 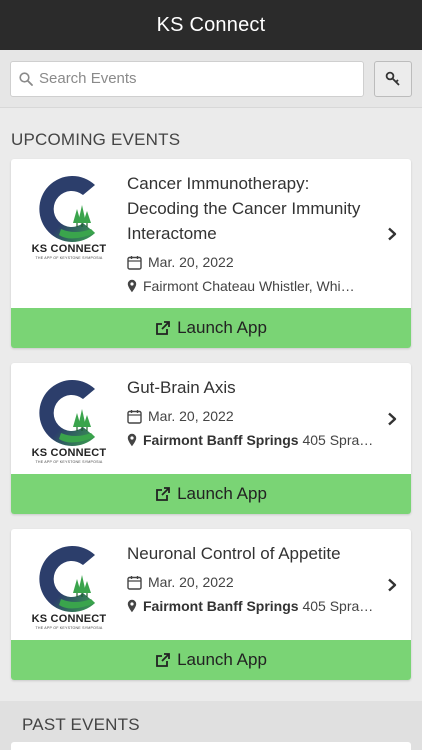 I want to click on search-box, so click(x=187, y=78).